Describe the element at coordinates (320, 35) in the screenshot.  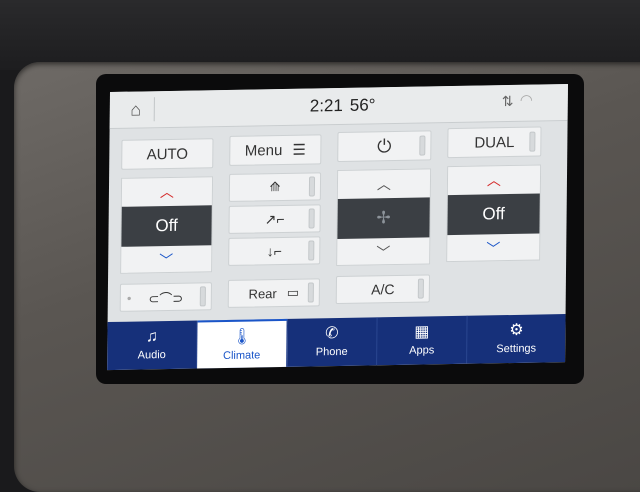
I see `dashboard-top` at that location.